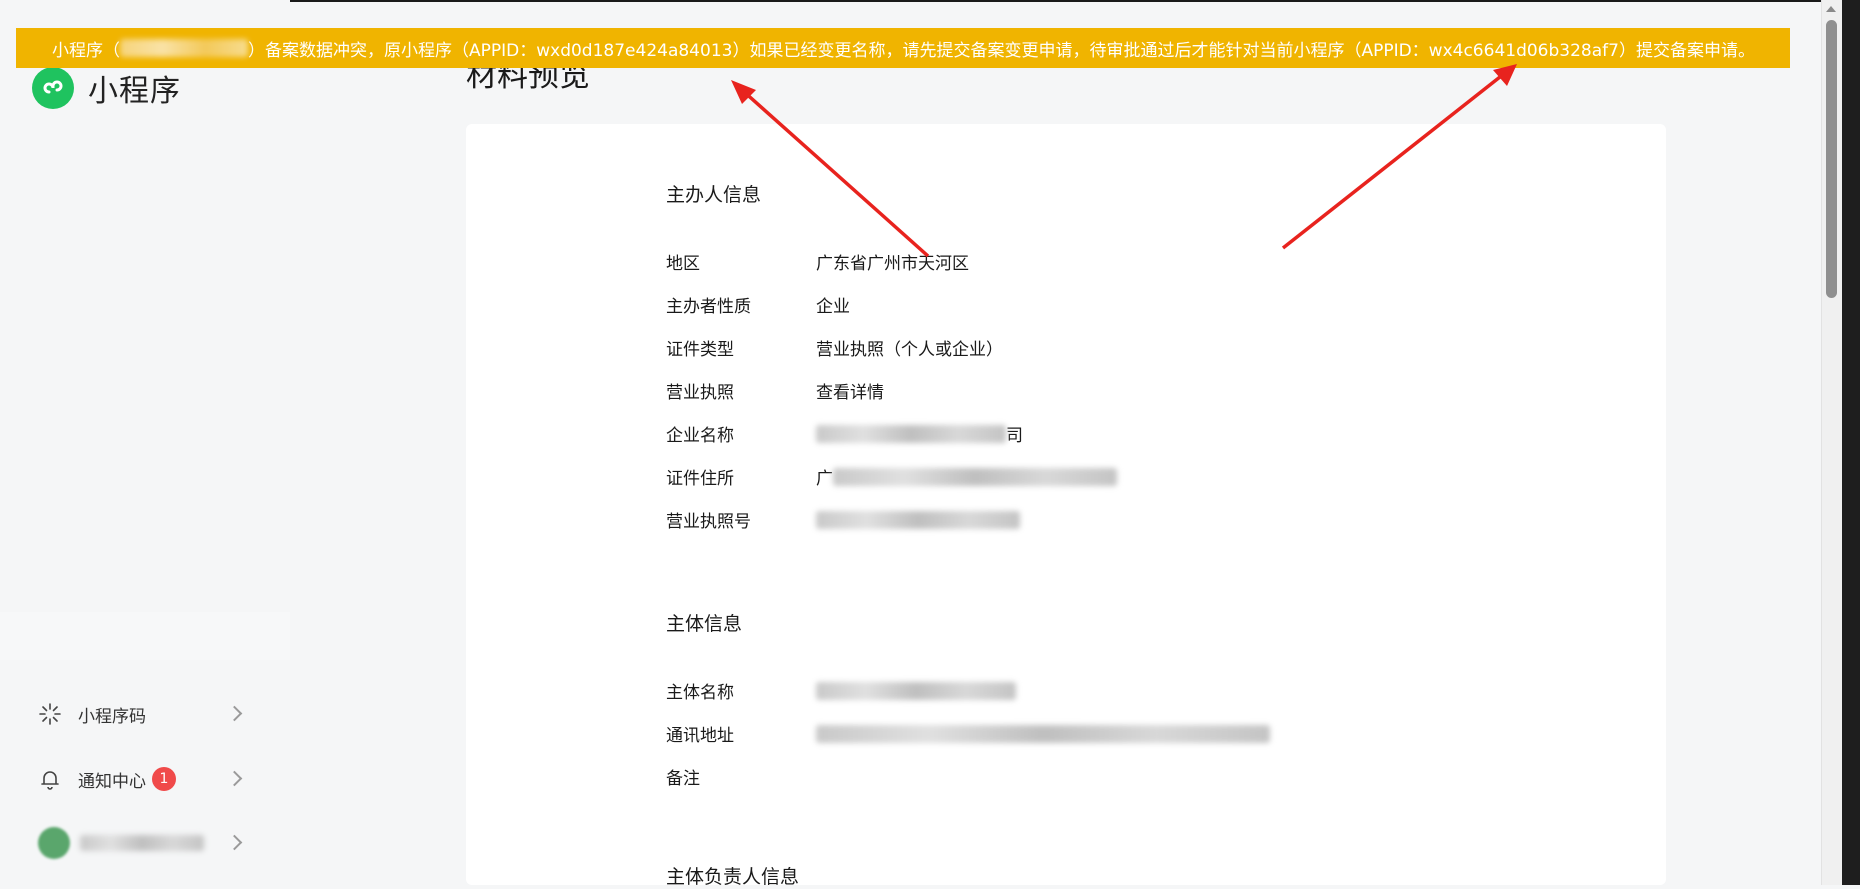 The image size is (1860, 889). I want to click on field-label: 主体名称, so click(700, 693).